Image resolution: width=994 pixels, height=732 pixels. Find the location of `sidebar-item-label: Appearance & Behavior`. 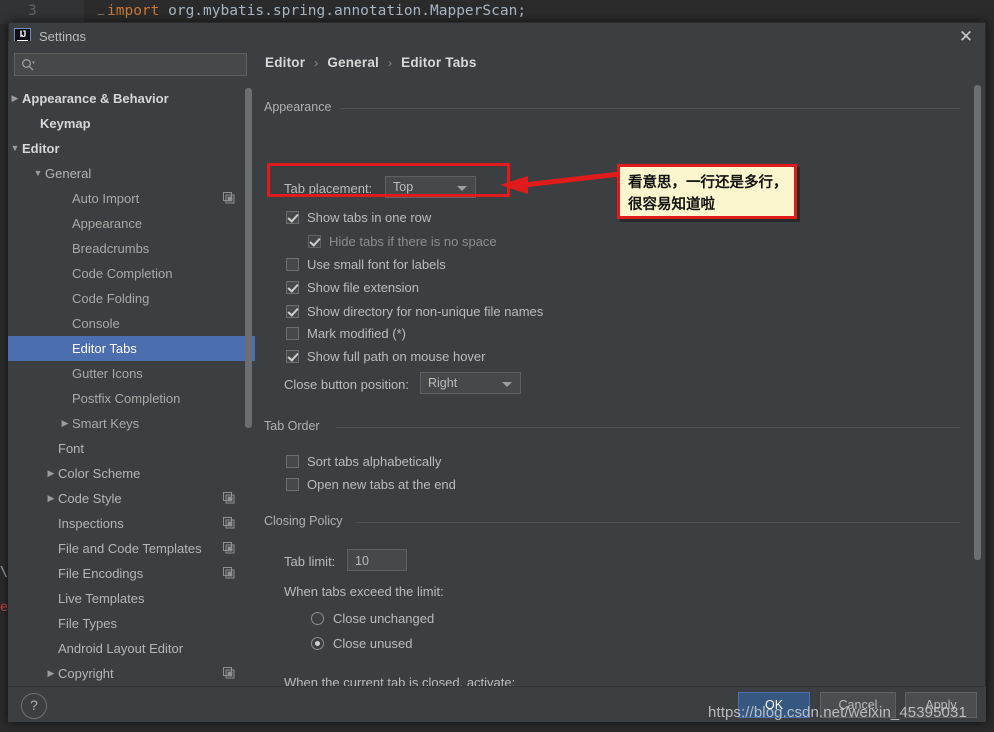

sidebar-item-label: Appearance & Behavior is located at coordinates (95, 98).